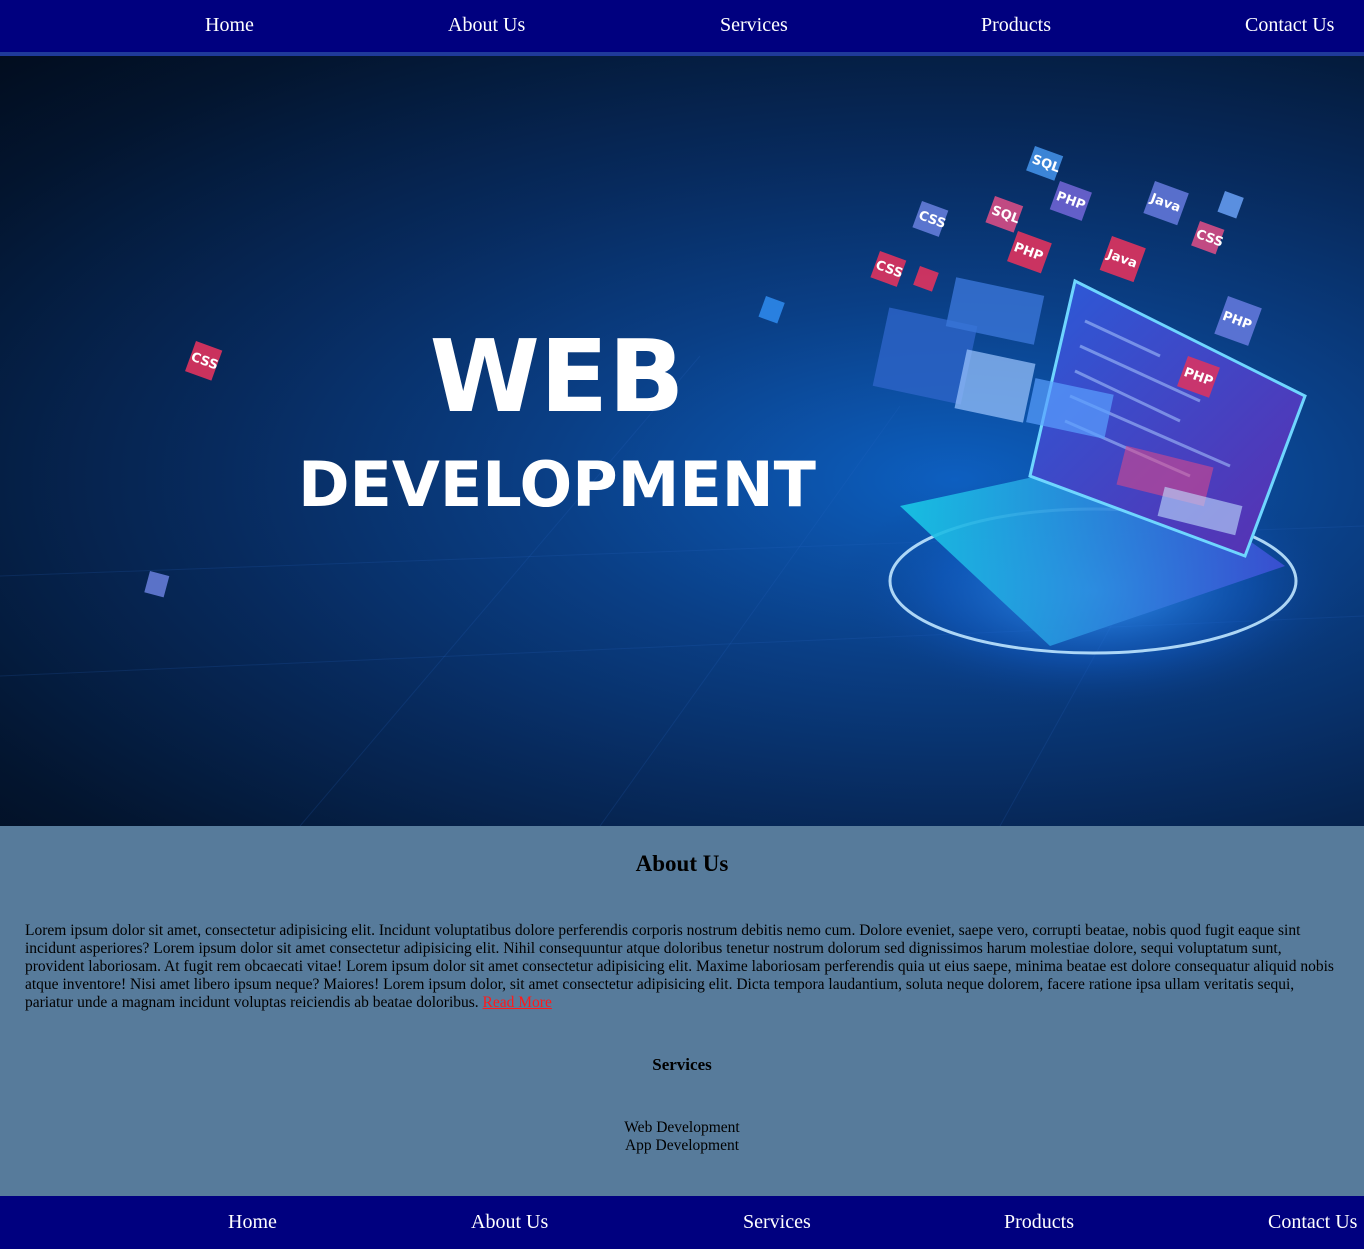 The height and width of the screenshot is (1249, 1364). Describe the element at coordinates (509, 1222) in the screenshot. I see `footer-about-link: About Us` at that location.